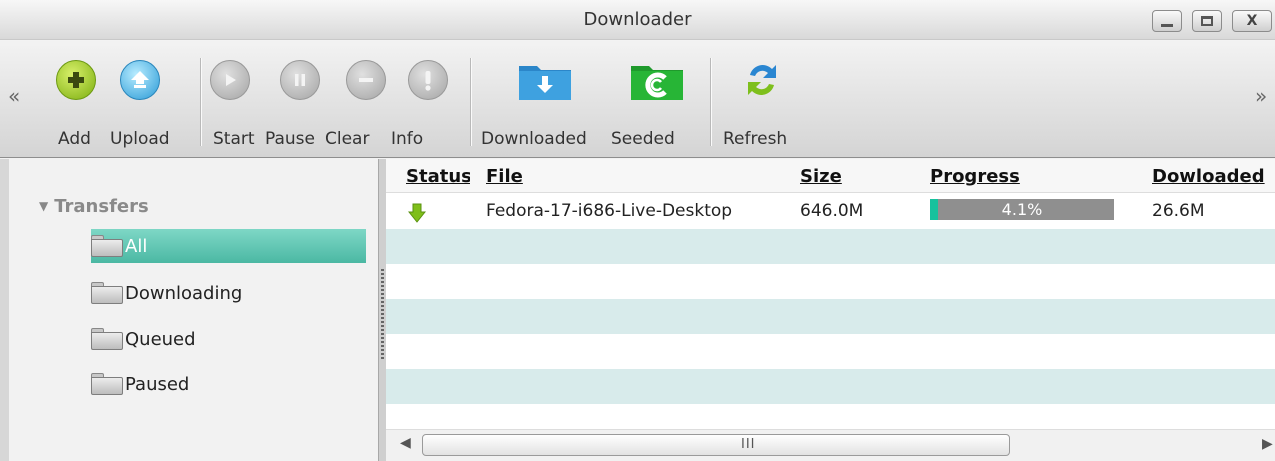  Describe the element at coordinates (716, 445) in the screenshot. I see `scrollbar-thumb: III` at that location.